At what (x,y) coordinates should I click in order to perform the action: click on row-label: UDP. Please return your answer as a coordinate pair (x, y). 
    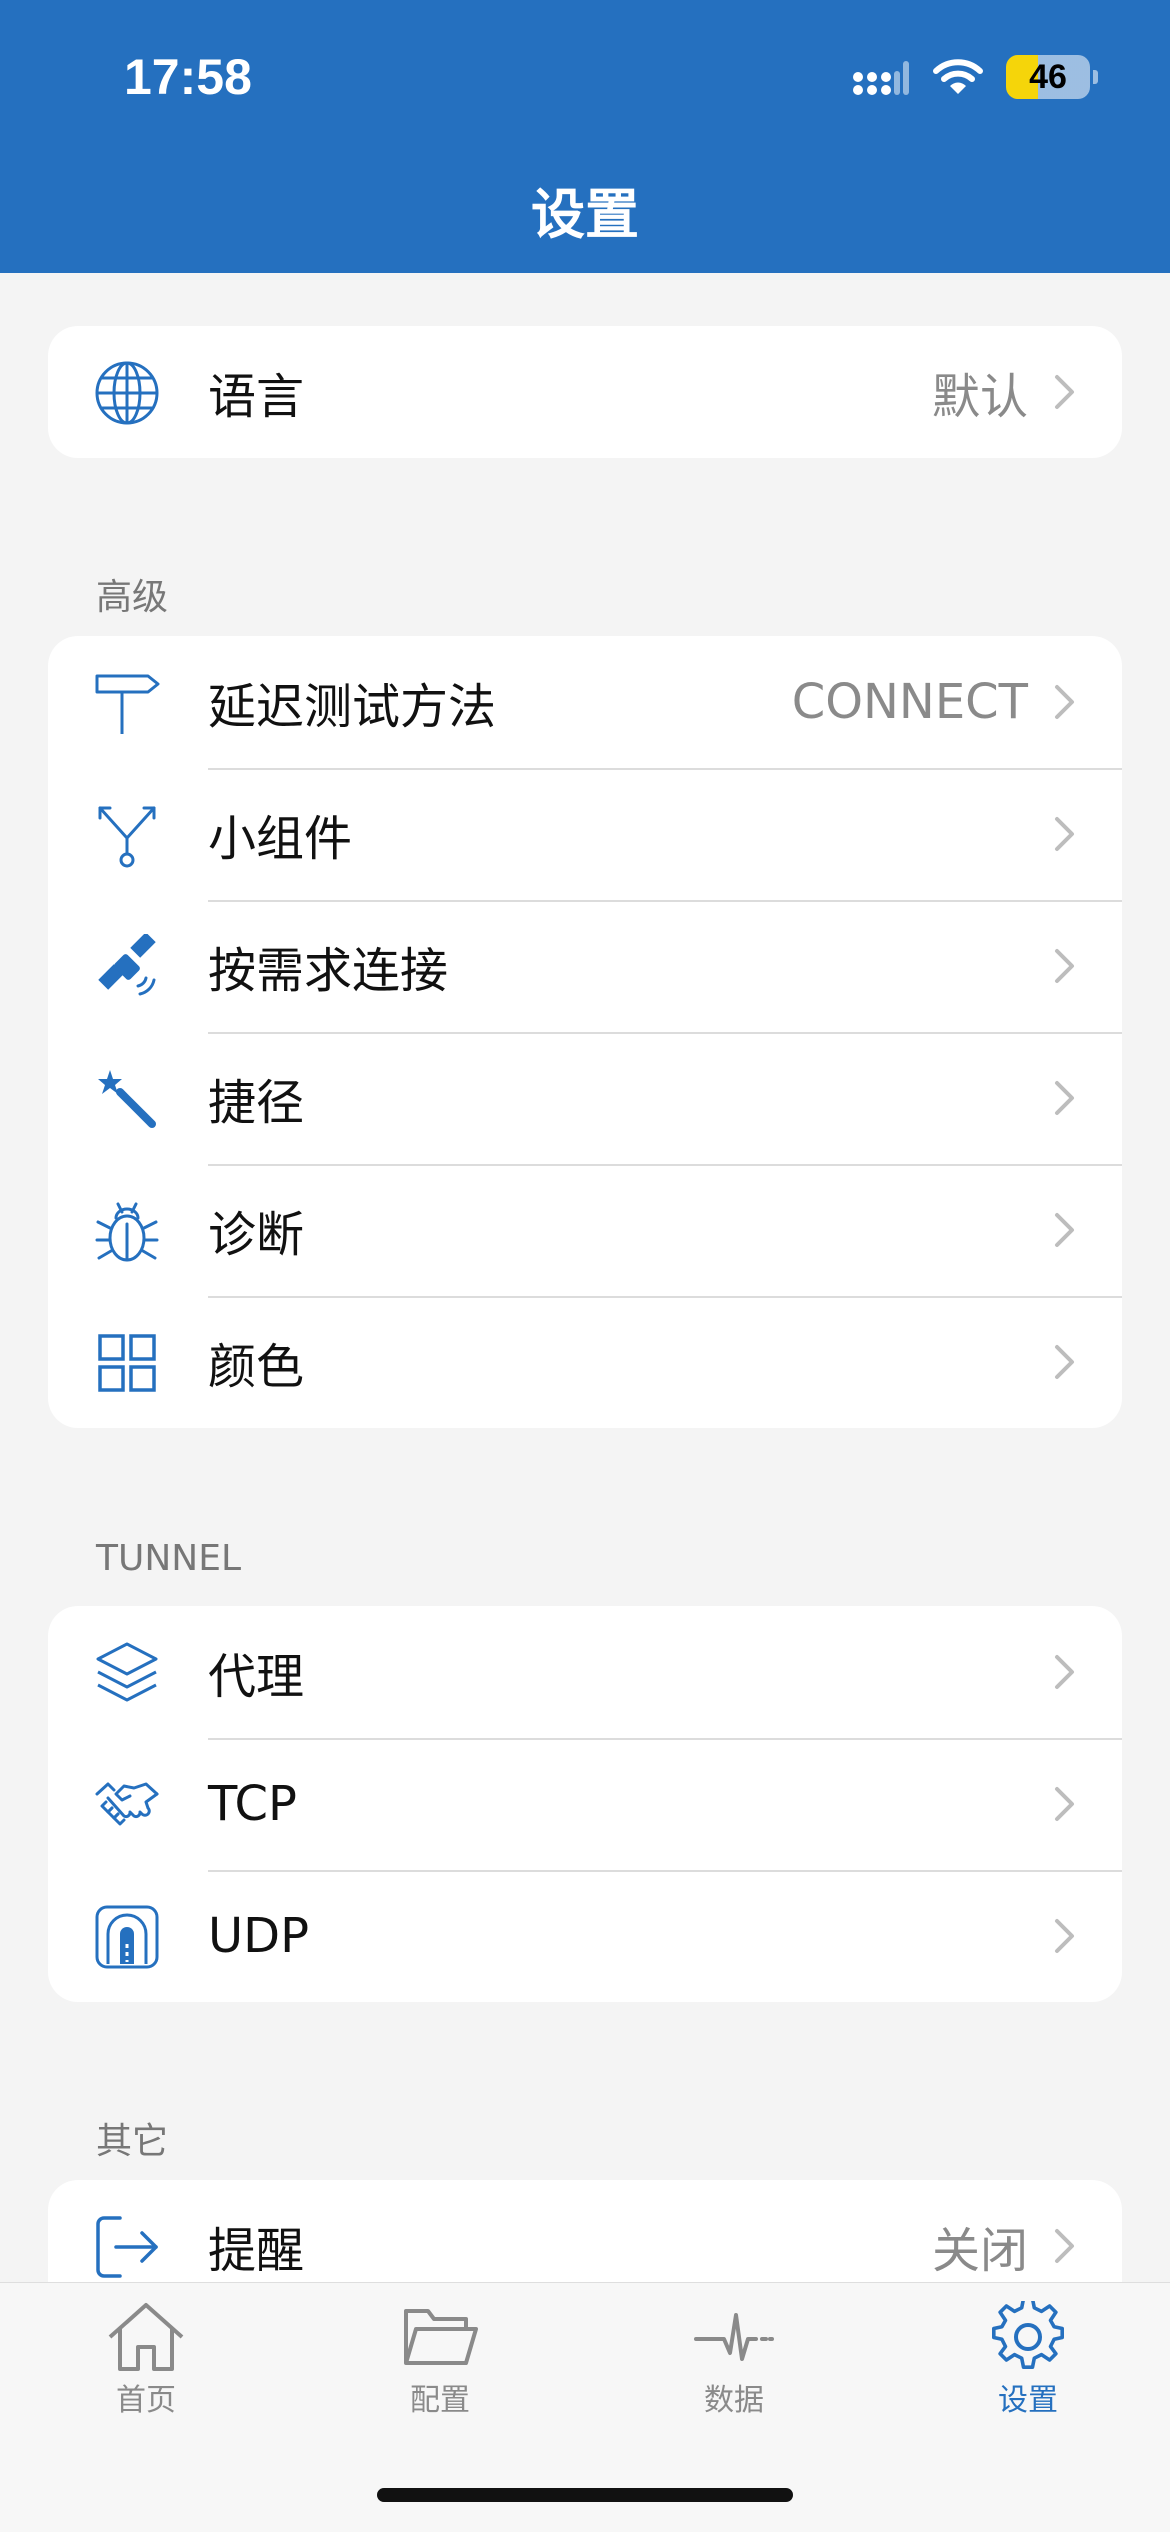
    Looking at the image, I should click on (259, 1936).